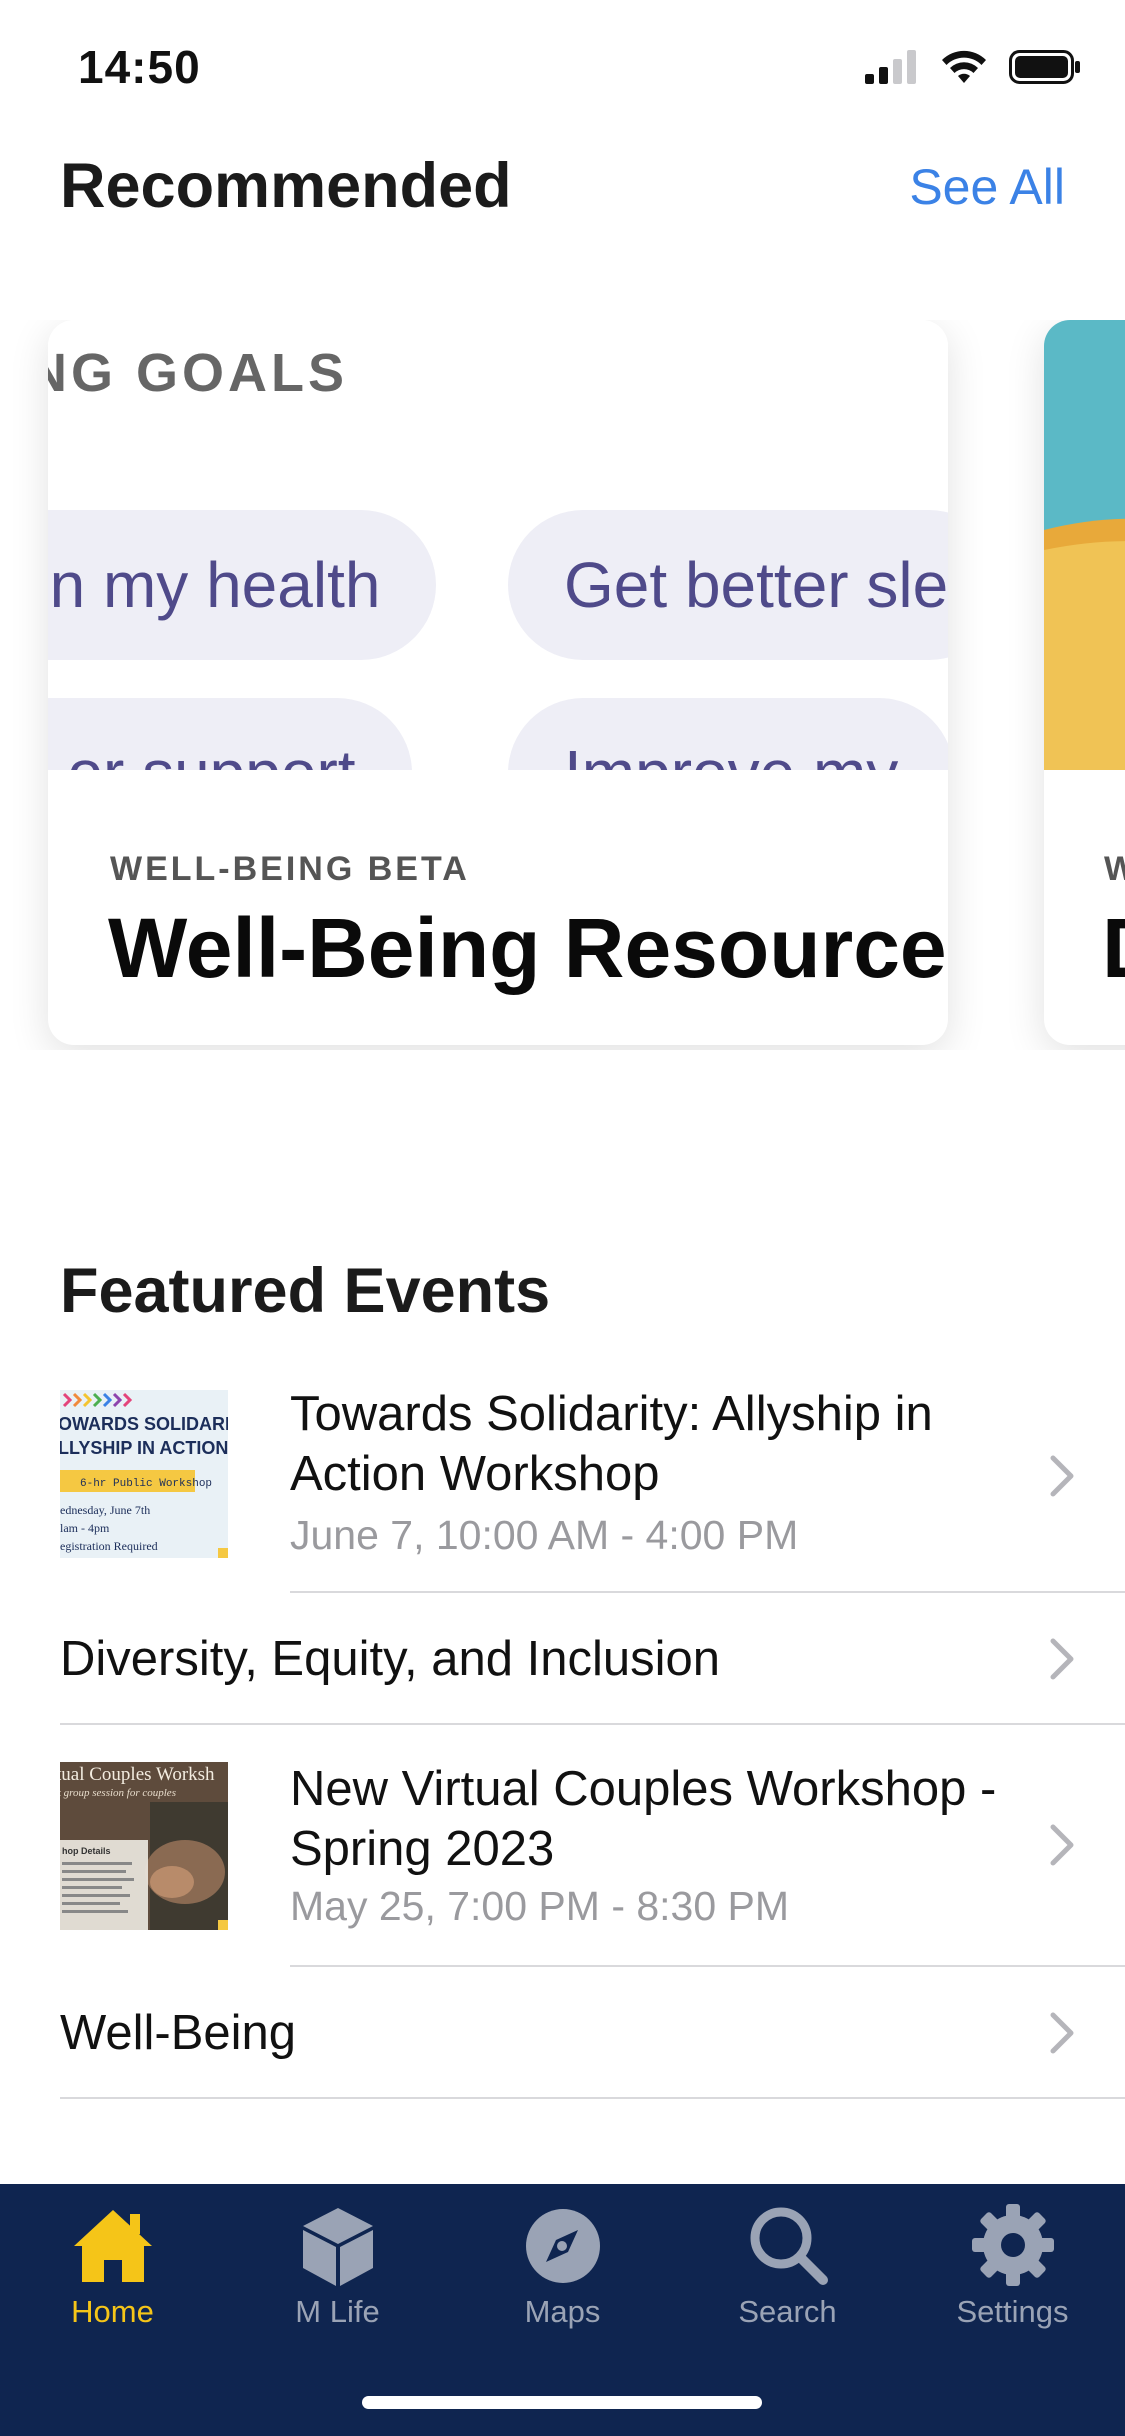 This screenshot has width=1125, height=2436. Describe the element at coordinates (1012, 2245) in the screenshot. I see `gear-icon` at that location.